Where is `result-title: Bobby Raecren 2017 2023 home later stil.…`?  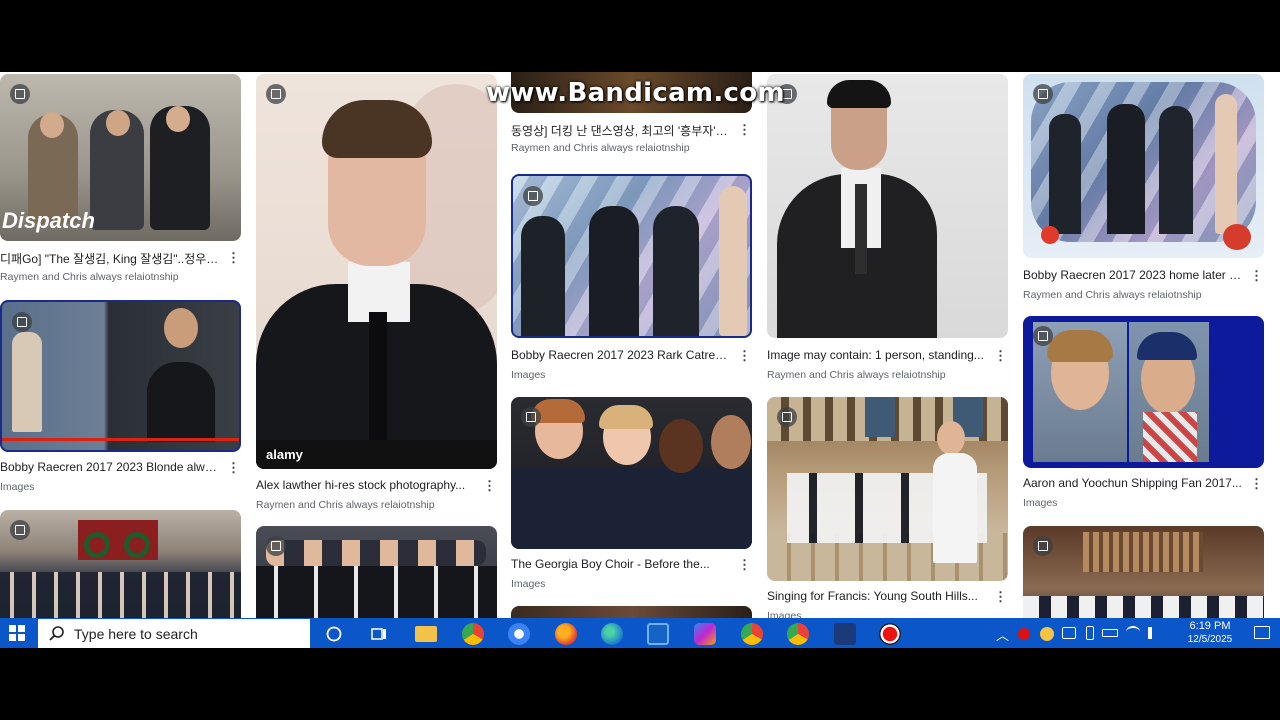 result-title: Bobby Raecren 2017 2023 home later stil.… is located at coordinates (1133, 275).